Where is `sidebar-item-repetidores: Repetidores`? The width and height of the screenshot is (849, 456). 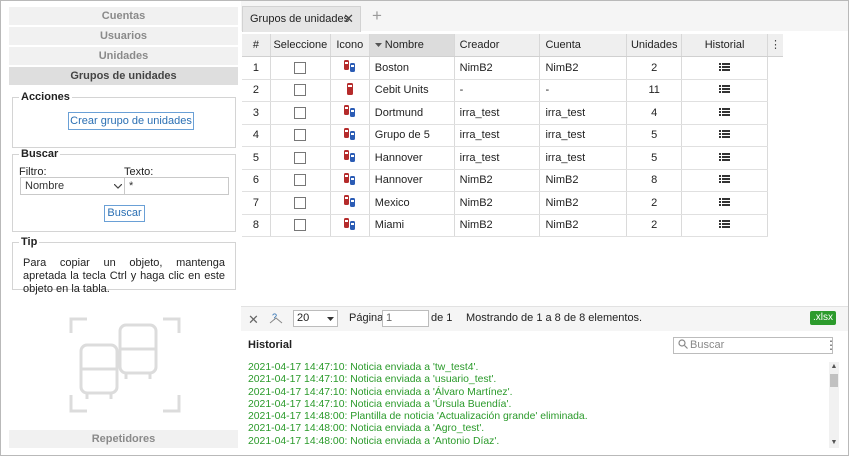 sidebar-item-repetidores: Repetidores is located at coordinates (123, 439).